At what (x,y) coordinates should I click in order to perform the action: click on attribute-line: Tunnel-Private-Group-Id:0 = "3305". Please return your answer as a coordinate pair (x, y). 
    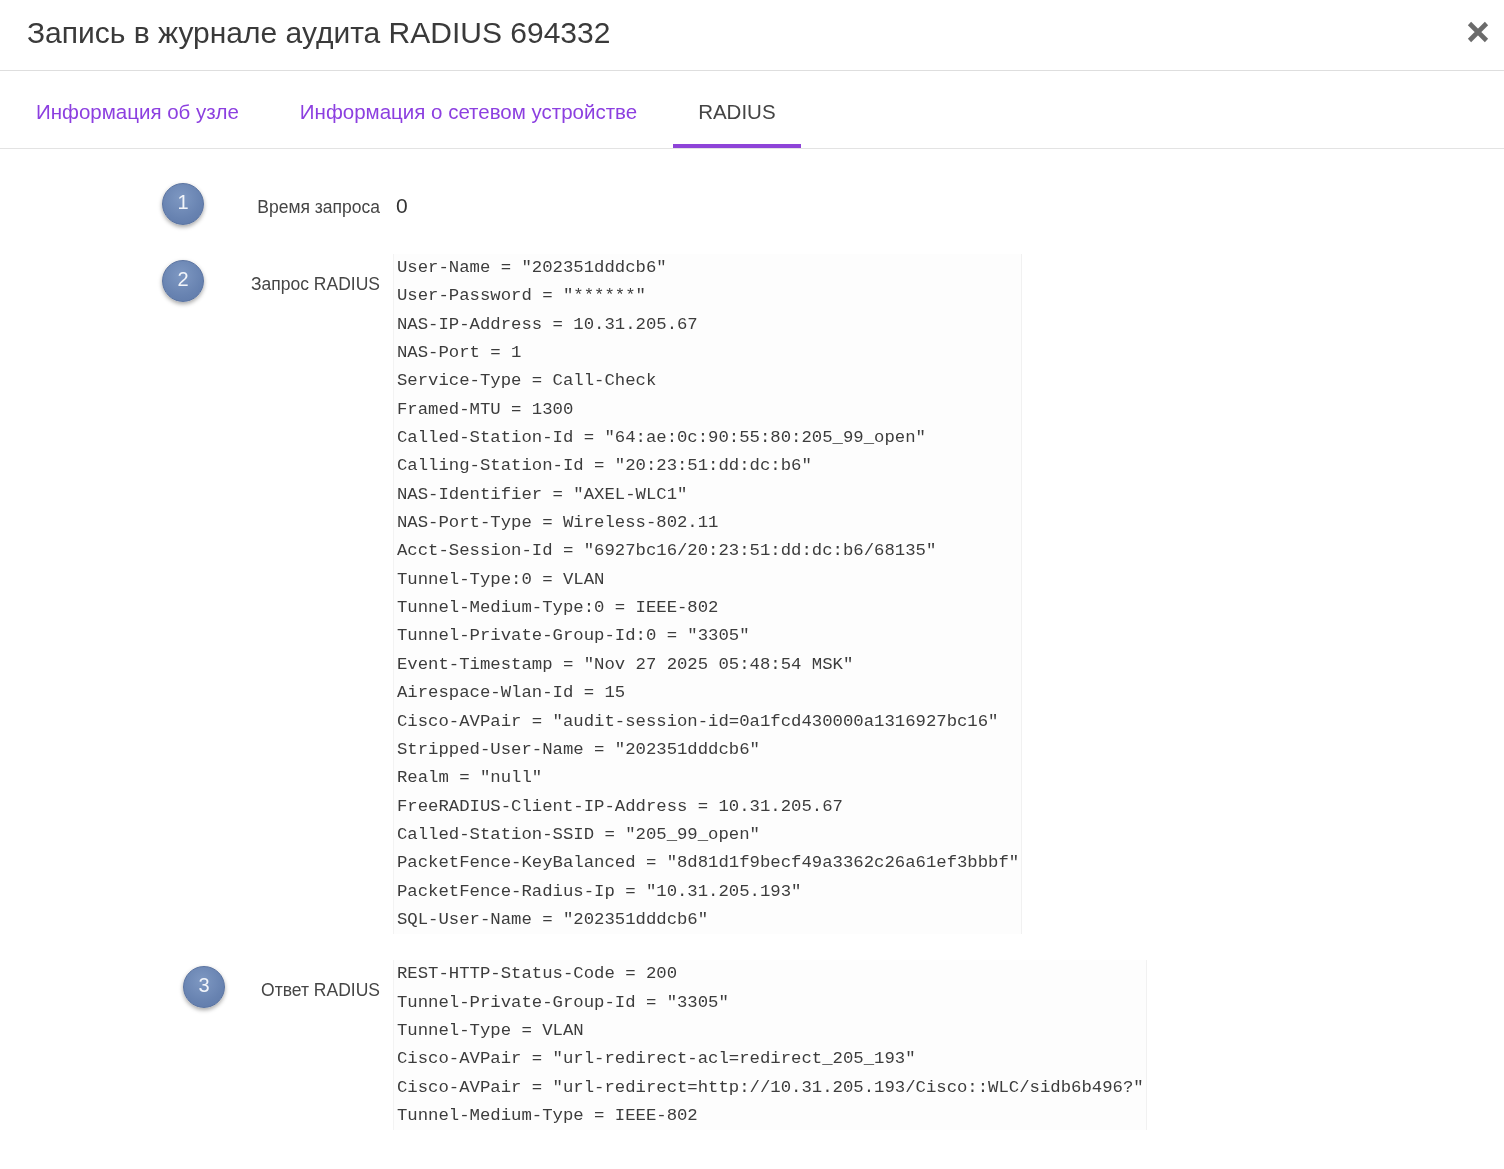
    Looking at the image, I should click on (573, 636).